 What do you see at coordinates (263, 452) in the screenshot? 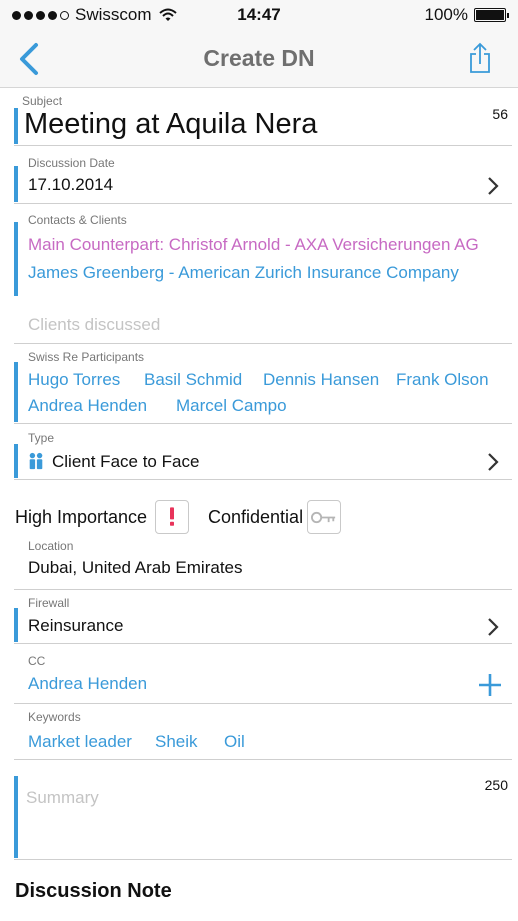
I see `type-field: Type Client Face to Face` at bounding box center [263, 452].